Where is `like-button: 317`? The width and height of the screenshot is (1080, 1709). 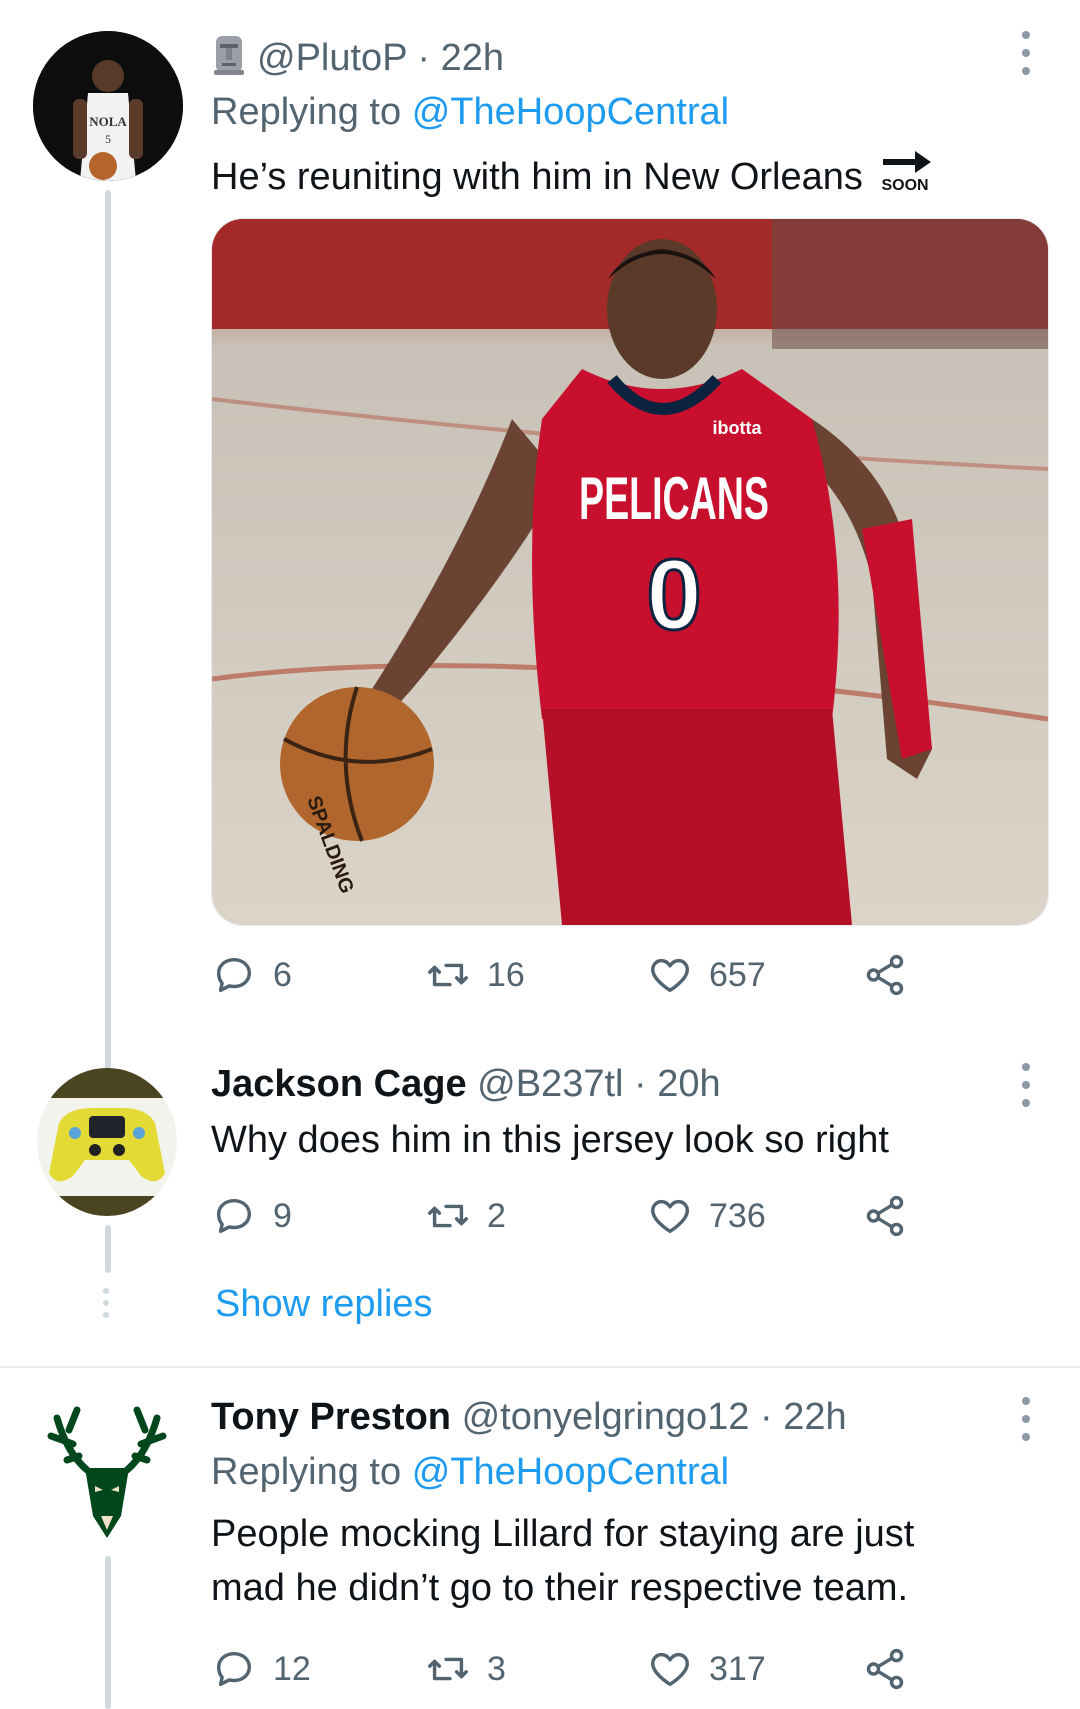 like-button: 317 is located at coordinates (706, 1669).